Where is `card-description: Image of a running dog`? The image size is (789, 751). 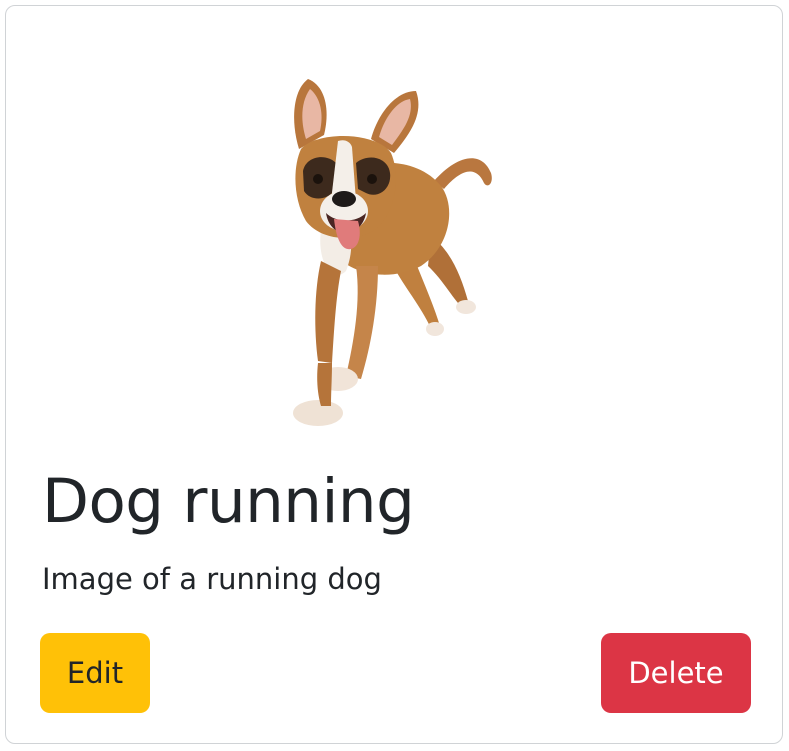
card-description: Image of a running dog is located at coordinates (212, 579).